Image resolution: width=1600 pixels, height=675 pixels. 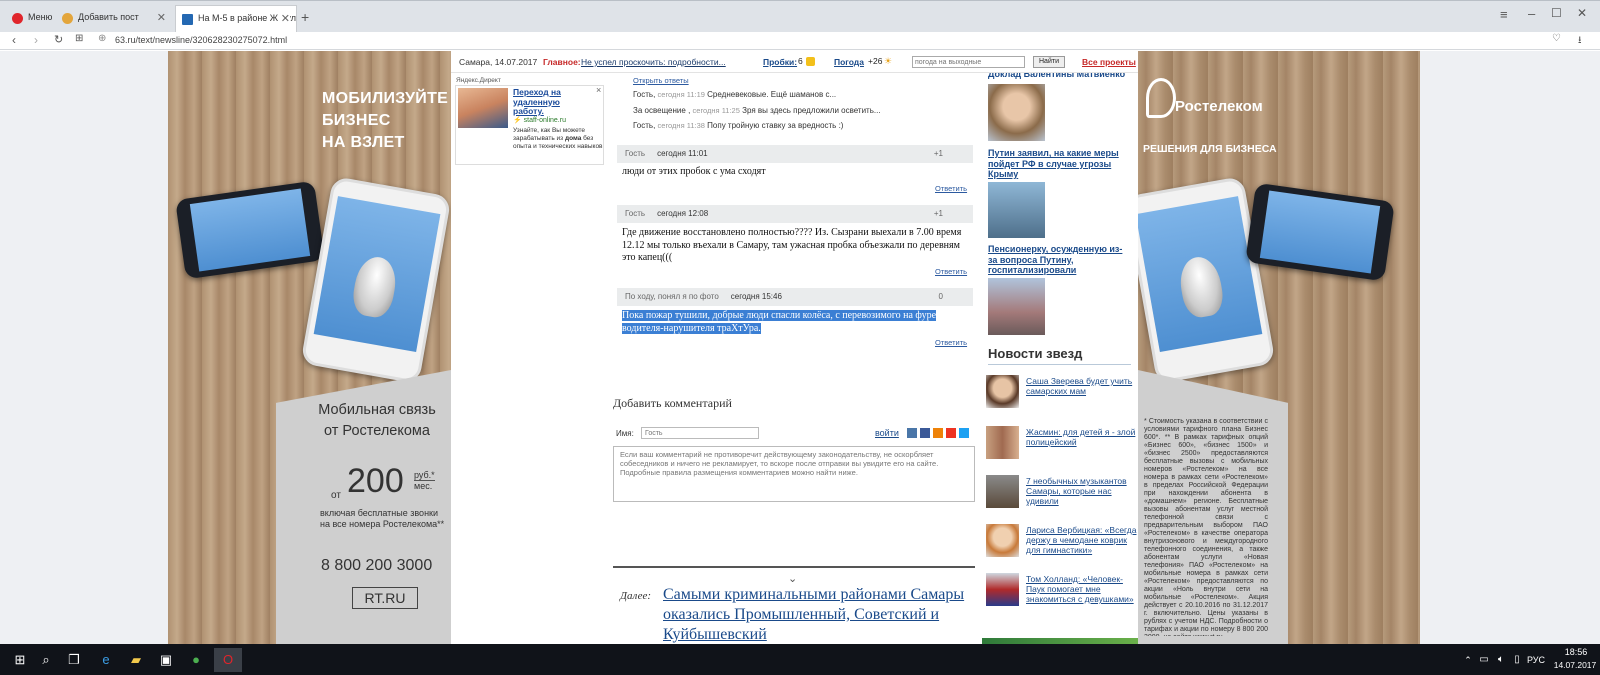 What do you see at coordinates (795, 214) in the screenshot?
I see `comment-header: Гость сегодня 12:08 +1` at bounding box center [795, 214].